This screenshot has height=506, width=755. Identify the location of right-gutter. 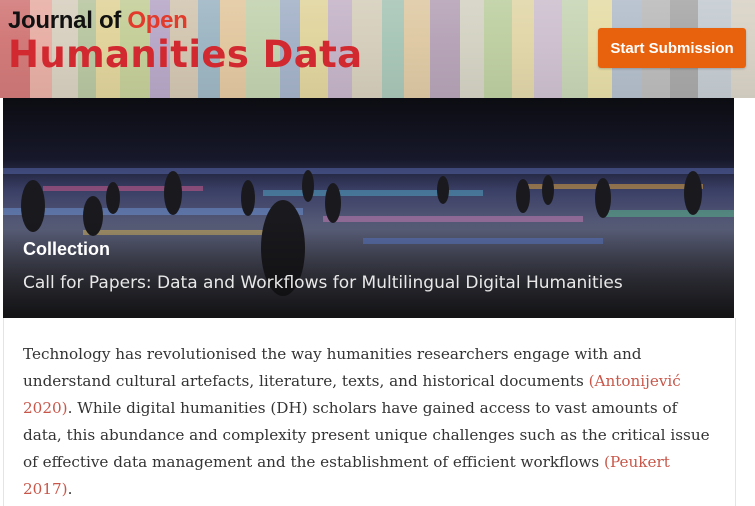
(744, 302).